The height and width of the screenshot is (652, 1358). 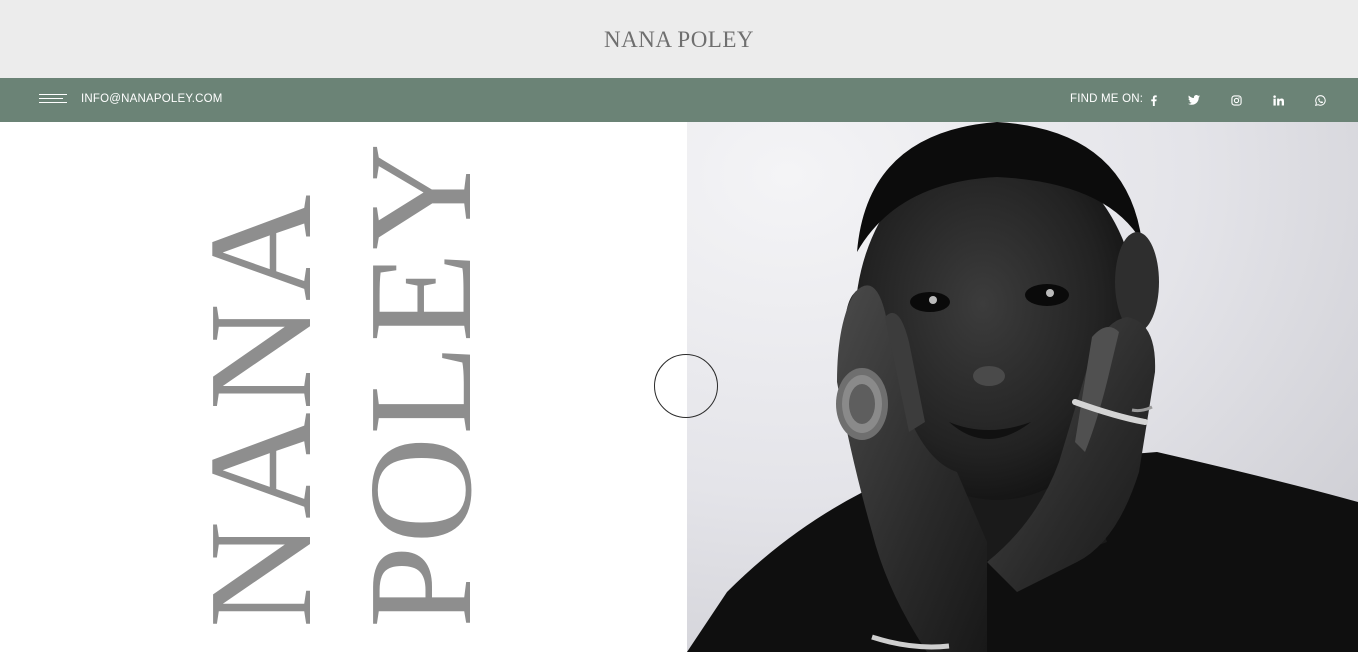 I want to click on scroll-circle-button, so click(x=686, y=386).